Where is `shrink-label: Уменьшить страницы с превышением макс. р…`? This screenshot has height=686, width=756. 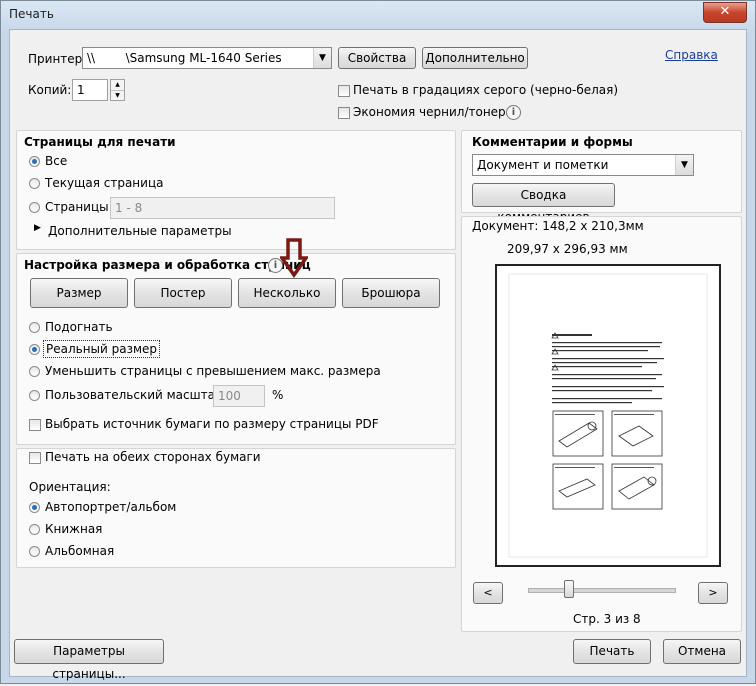 shrink-label: Уменьшить страницы с превышением макс. р… is located at coordinates (213, 371).